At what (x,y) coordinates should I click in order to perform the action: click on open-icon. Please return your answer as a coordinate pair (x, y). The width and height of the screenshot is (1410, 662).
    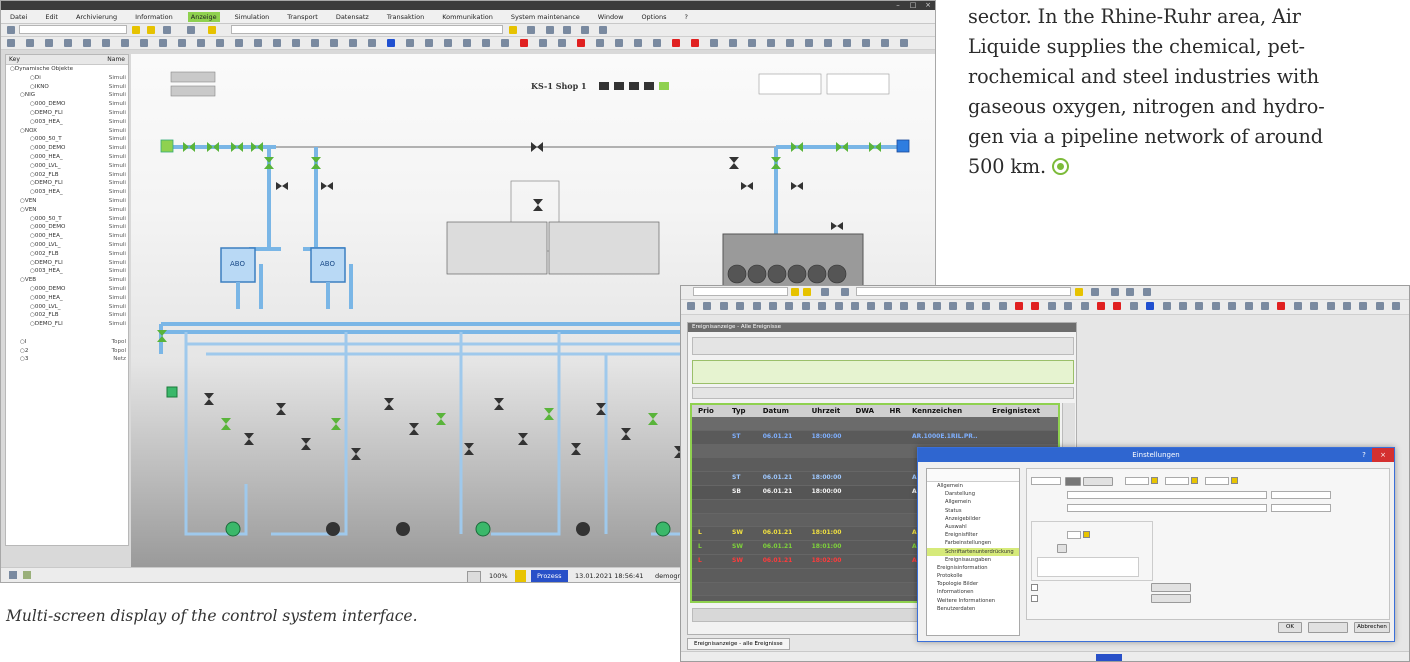
    Looking at the image, I should click on (807, 292).